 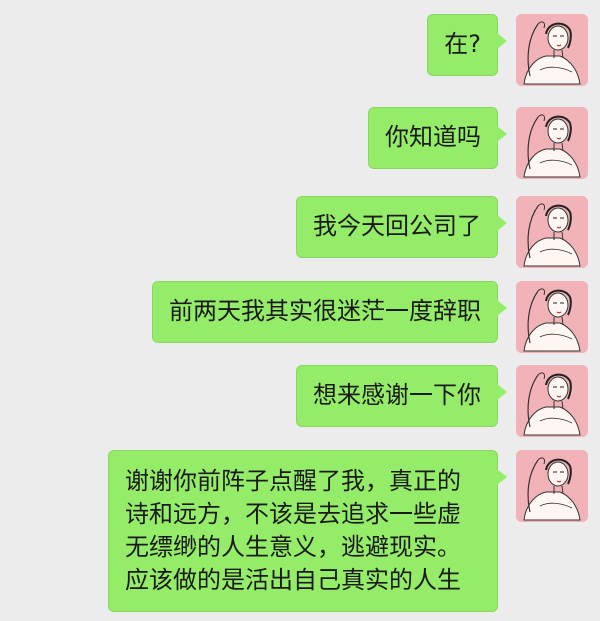 I want to click on message-line: 诗和远方，不该是去追求一些虚, so click(x=293, y=514).